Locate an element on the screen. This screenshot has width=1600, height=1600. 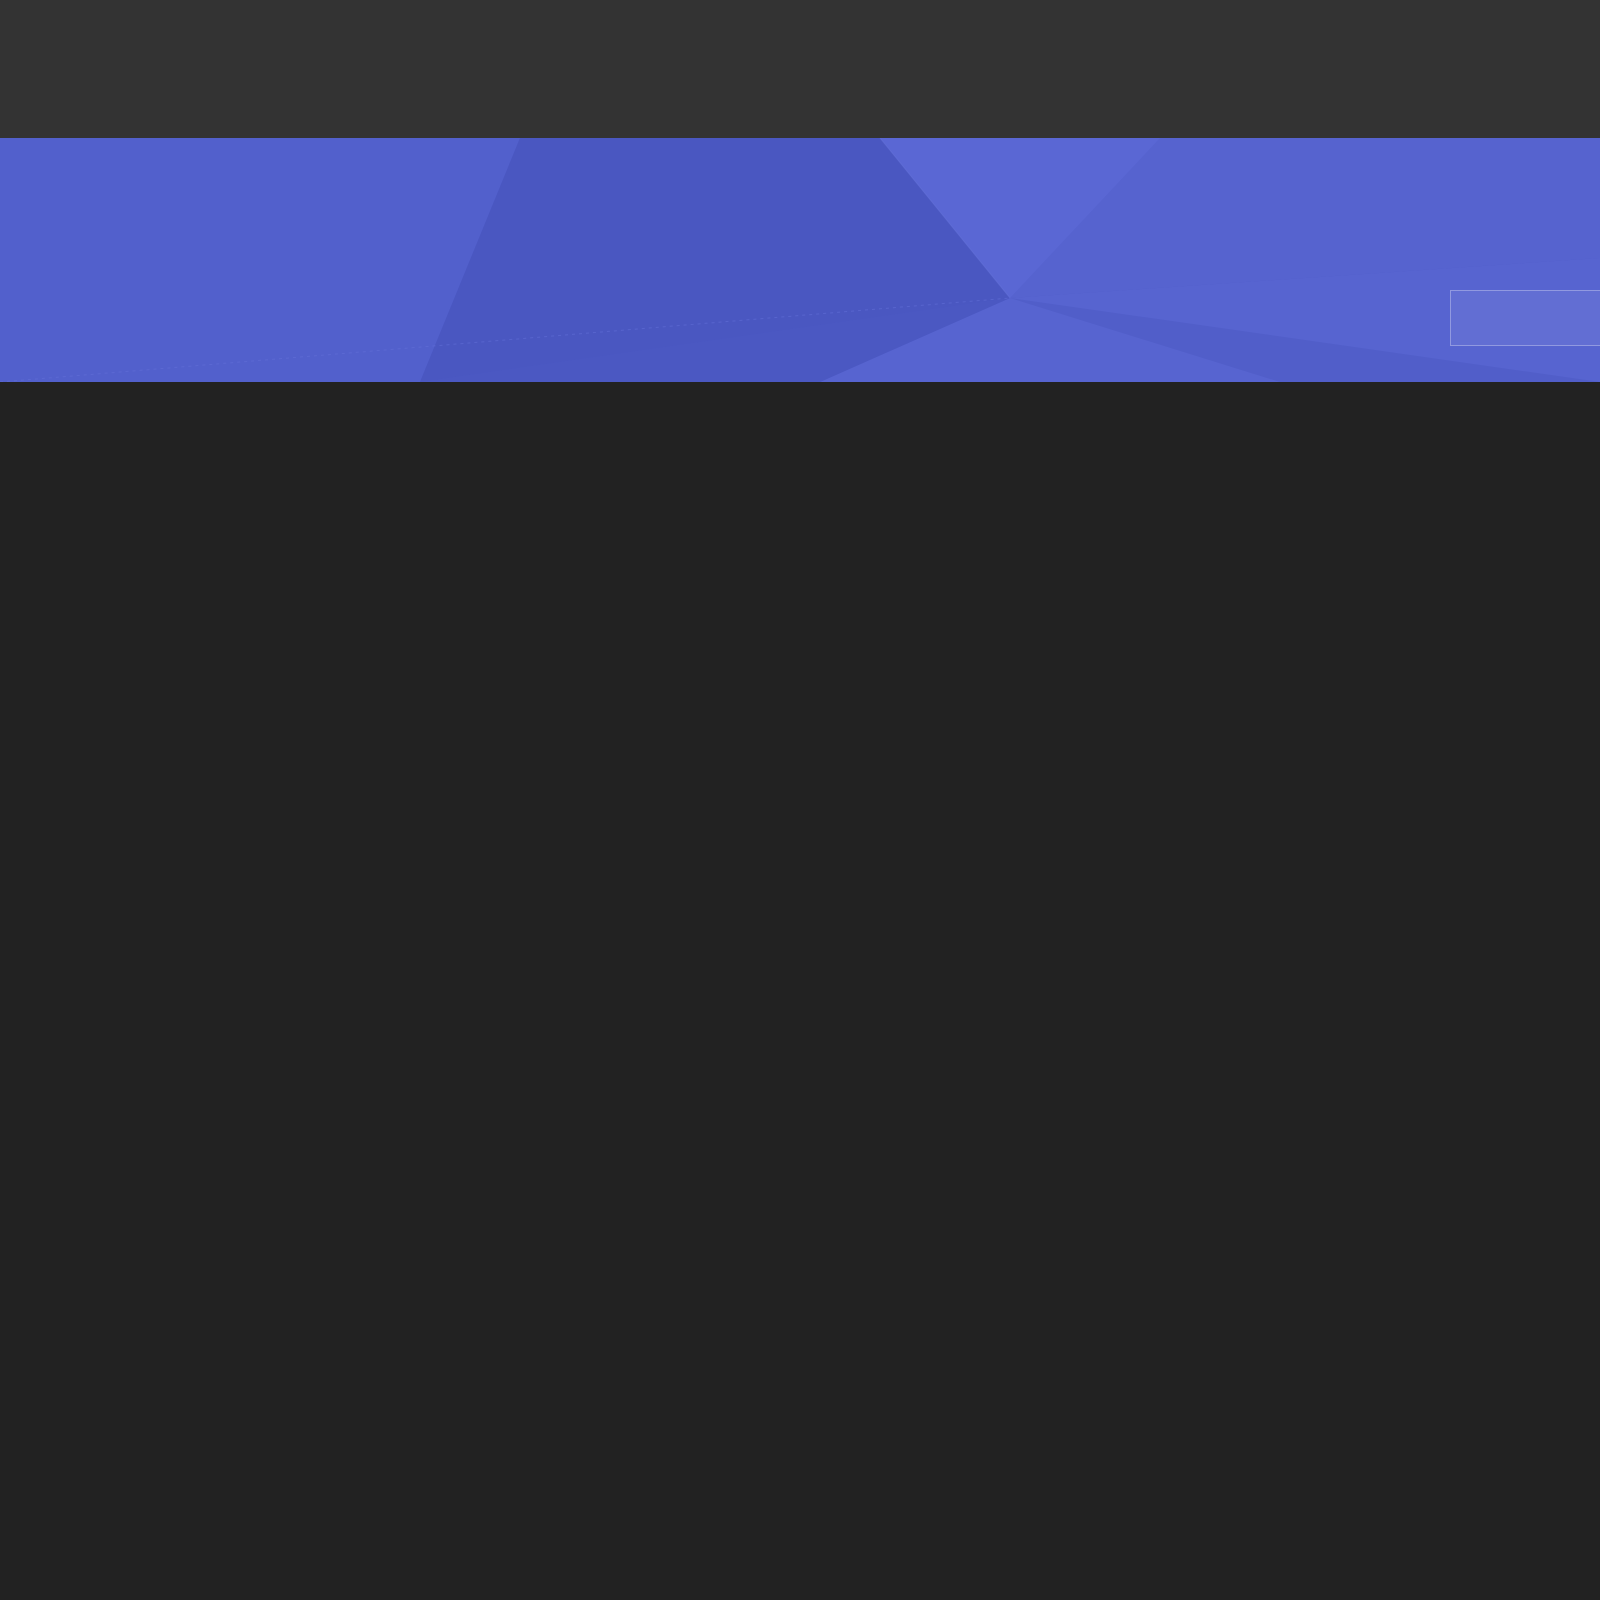
search-input is located at coordinates (1525, 318).